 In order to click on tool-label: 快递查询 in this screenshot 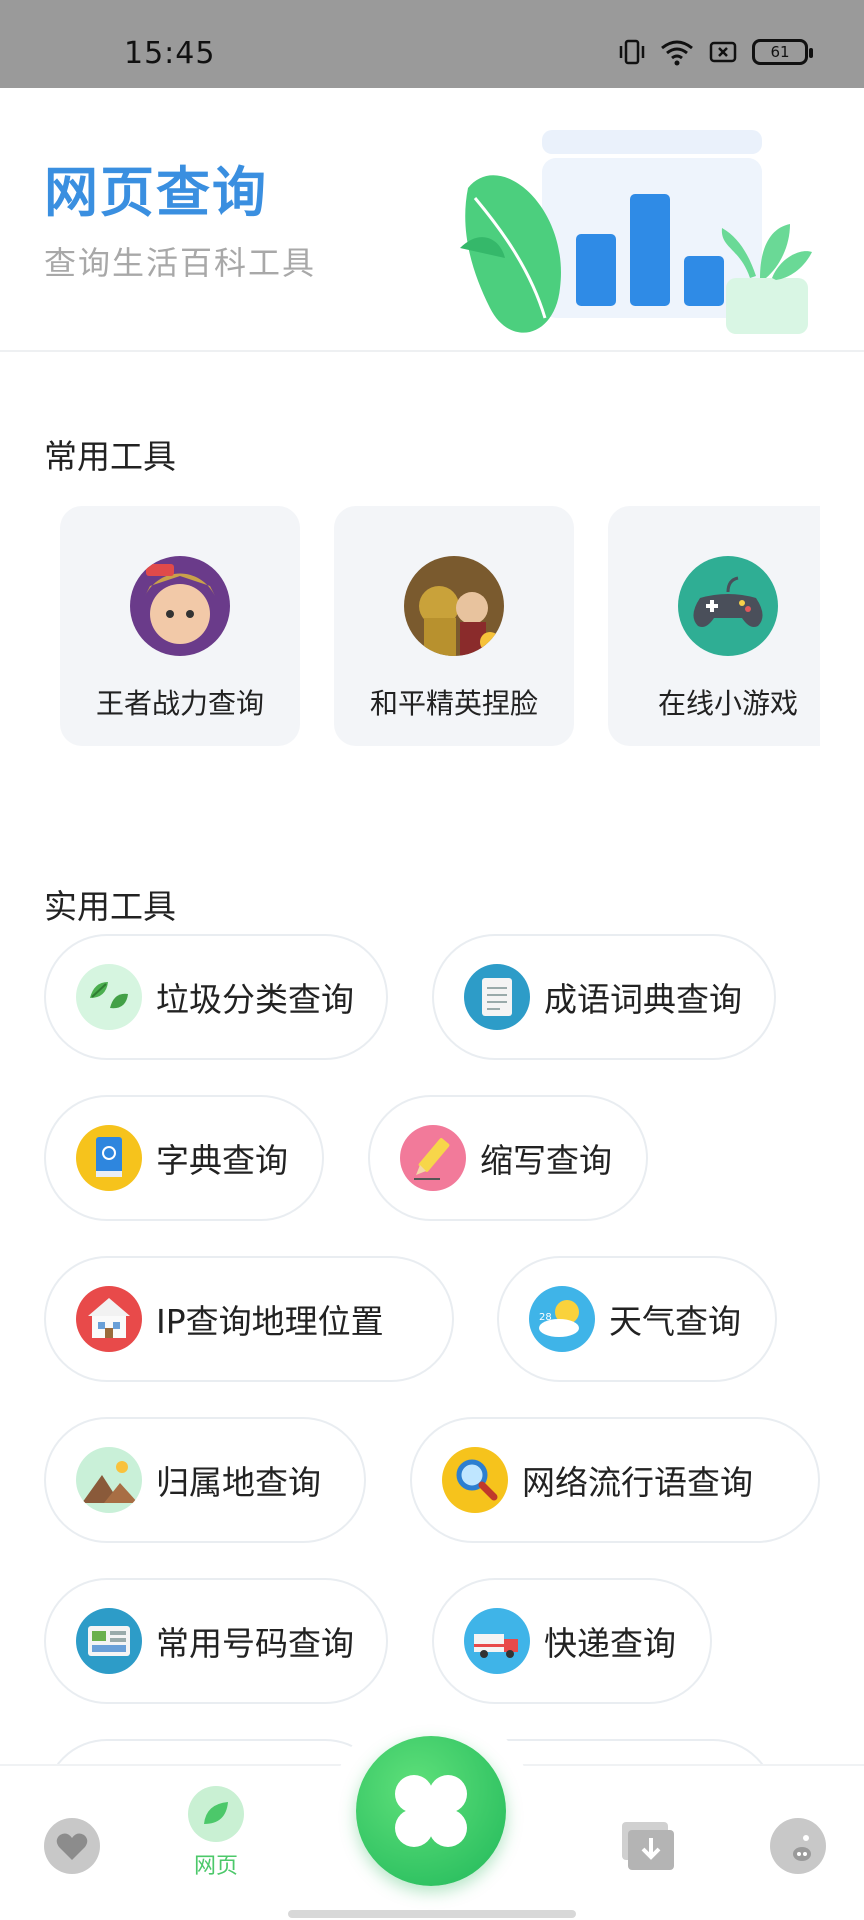, I will do `click(610, 1643)`.